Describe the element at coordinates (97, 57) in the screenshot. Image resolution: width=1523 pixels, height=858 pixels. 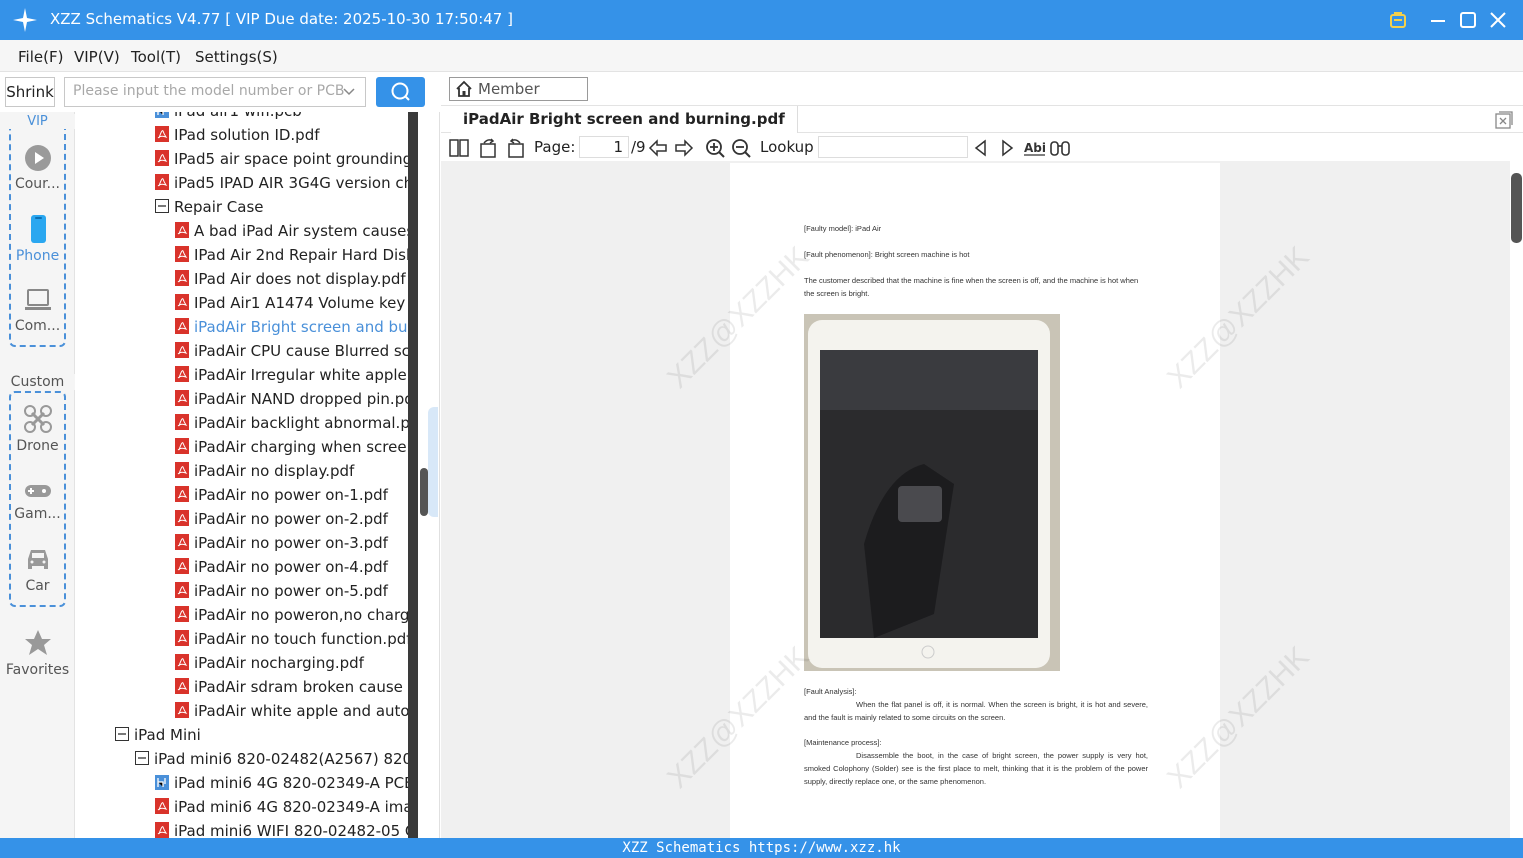
I see `menu-vip: VIP(V)` at that location.